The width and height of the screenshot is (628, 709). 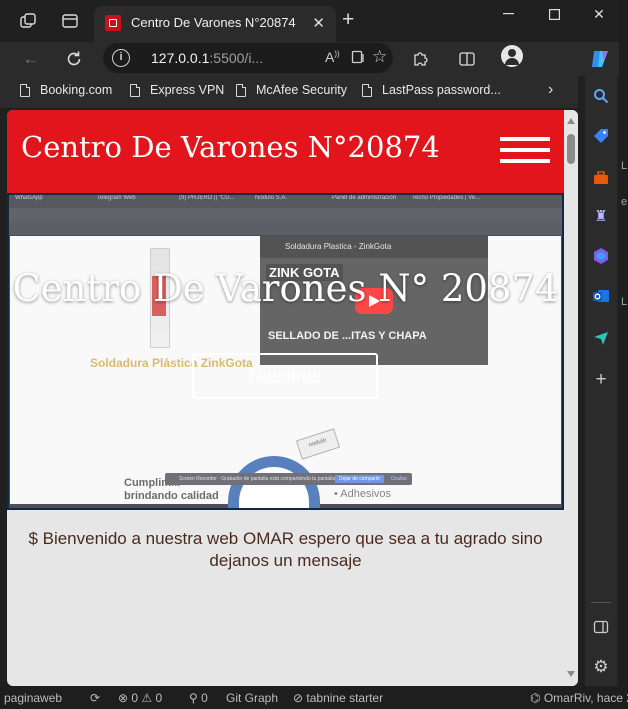 I want to click on site-brand: Centro De Varones N°20874, so click(x=230, y=147).